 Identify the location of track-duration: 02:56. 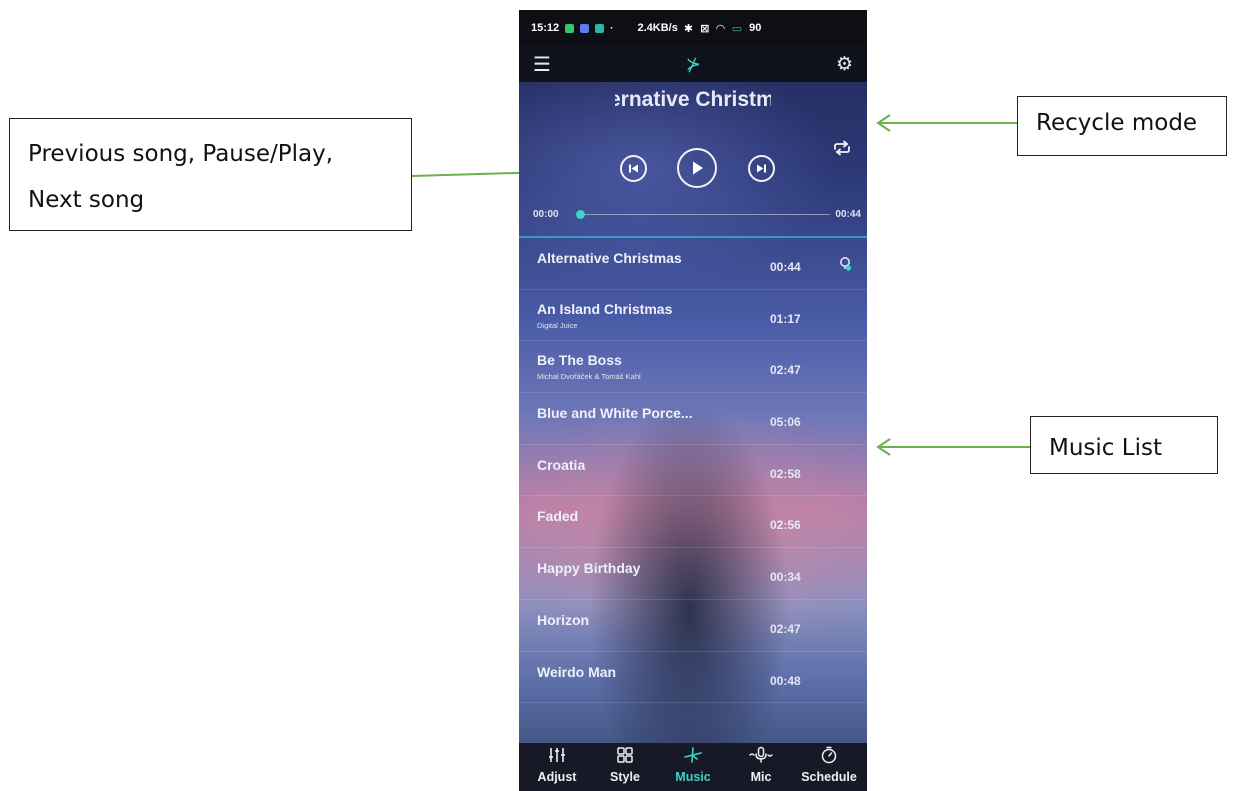
(785, 525).